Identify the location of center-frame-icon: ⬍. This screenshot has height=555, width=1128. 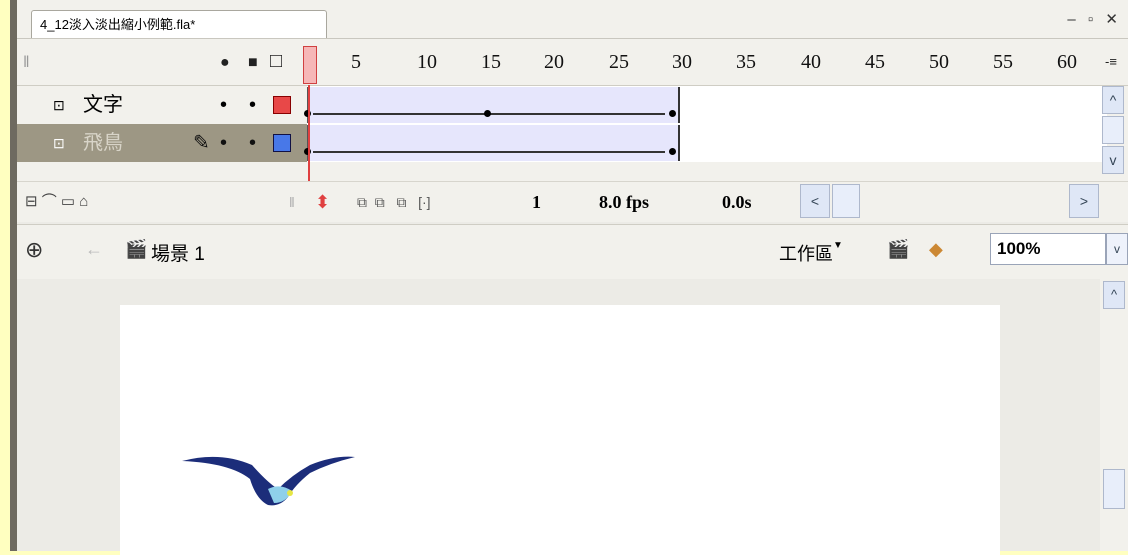
(322, 202).